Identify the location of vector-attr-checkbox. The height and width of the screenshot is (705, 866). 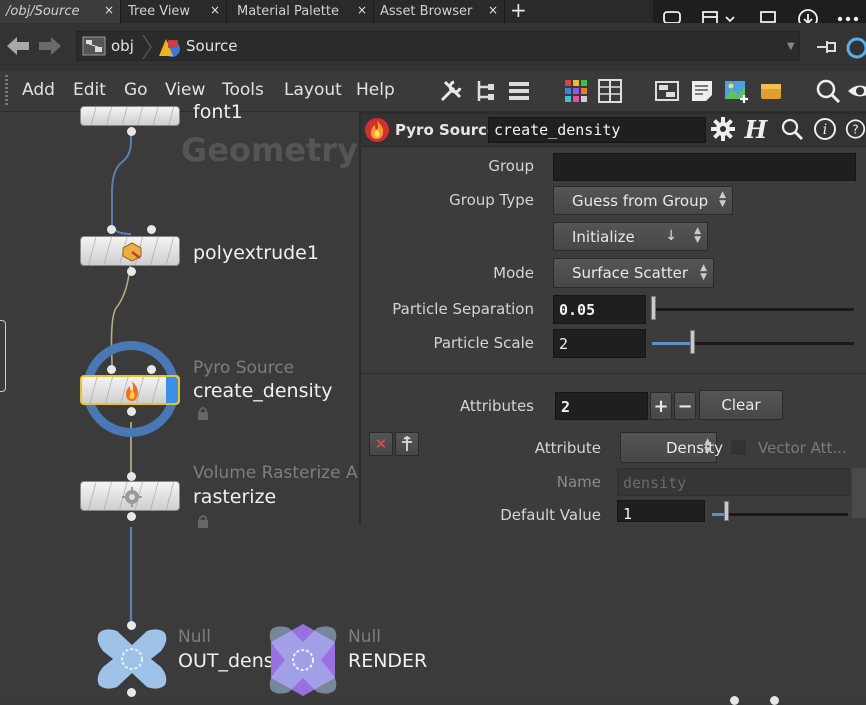
(738, 447).